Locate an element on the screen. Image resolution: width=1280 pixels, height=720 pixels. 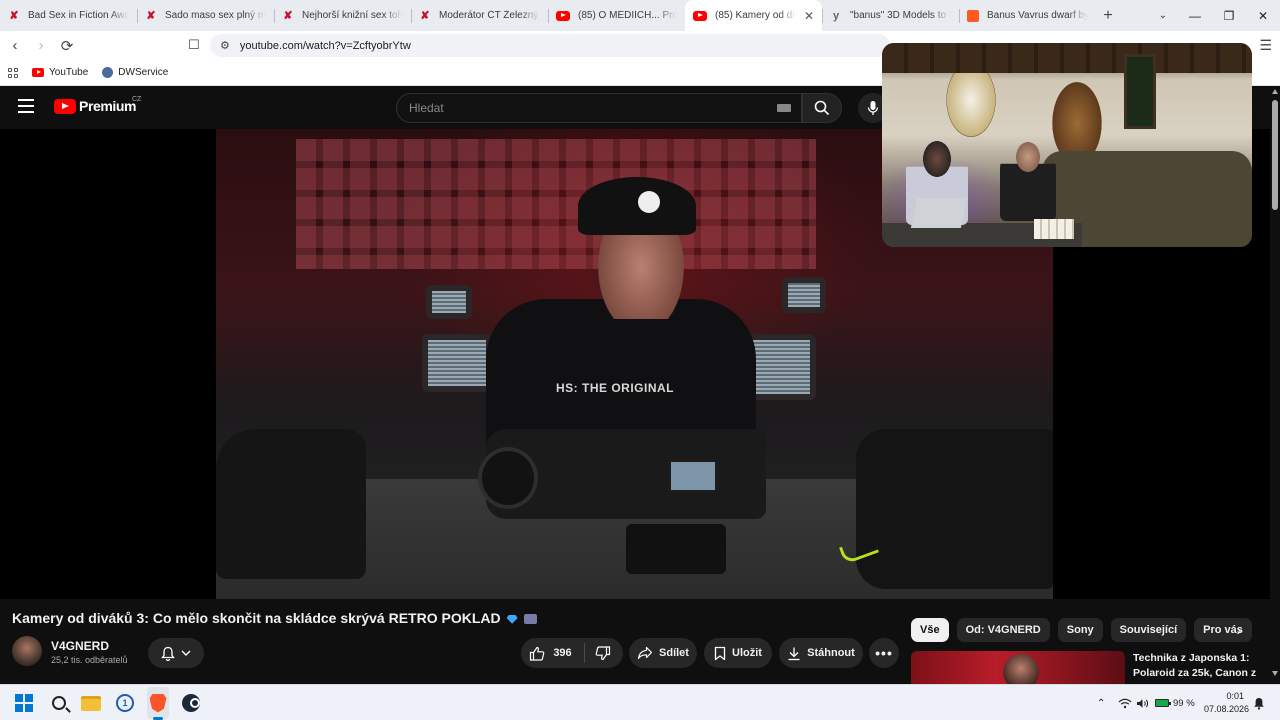
volume-icon is located at coordinates (1143, 702).